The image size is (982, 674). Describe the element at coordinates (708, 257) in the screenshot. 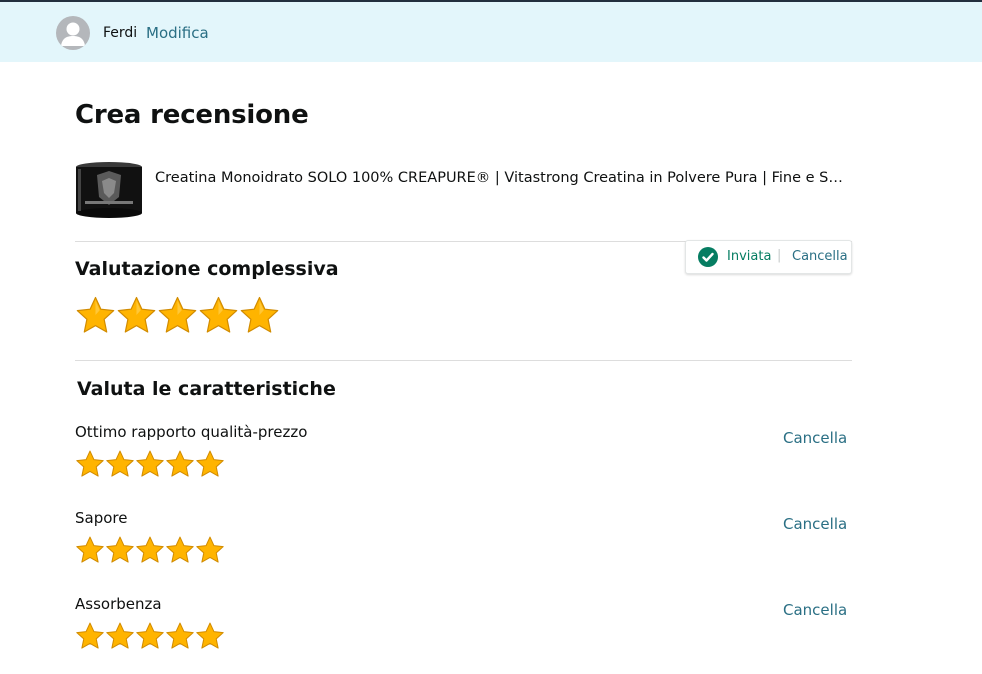

I see `check-circle-icon` at that location.